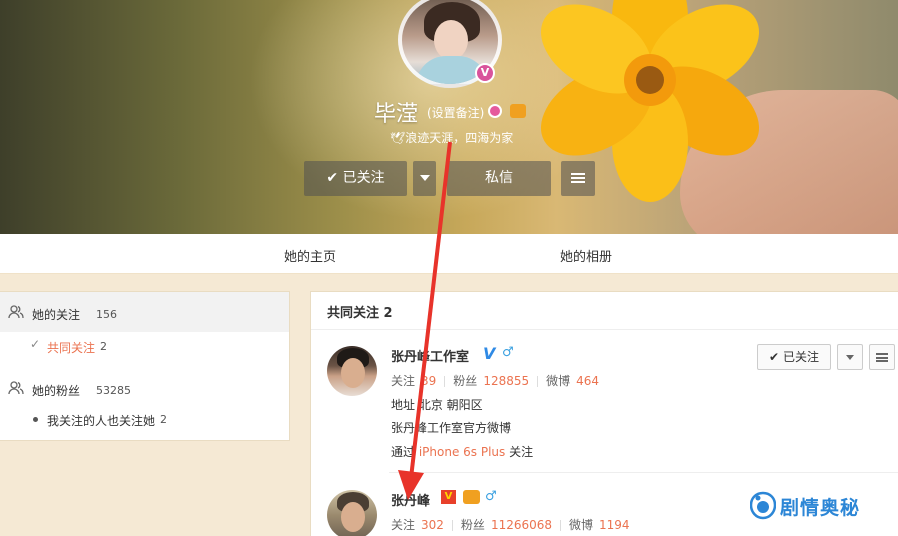  I want to click on fans-count: 11266068, so click(521, 525).